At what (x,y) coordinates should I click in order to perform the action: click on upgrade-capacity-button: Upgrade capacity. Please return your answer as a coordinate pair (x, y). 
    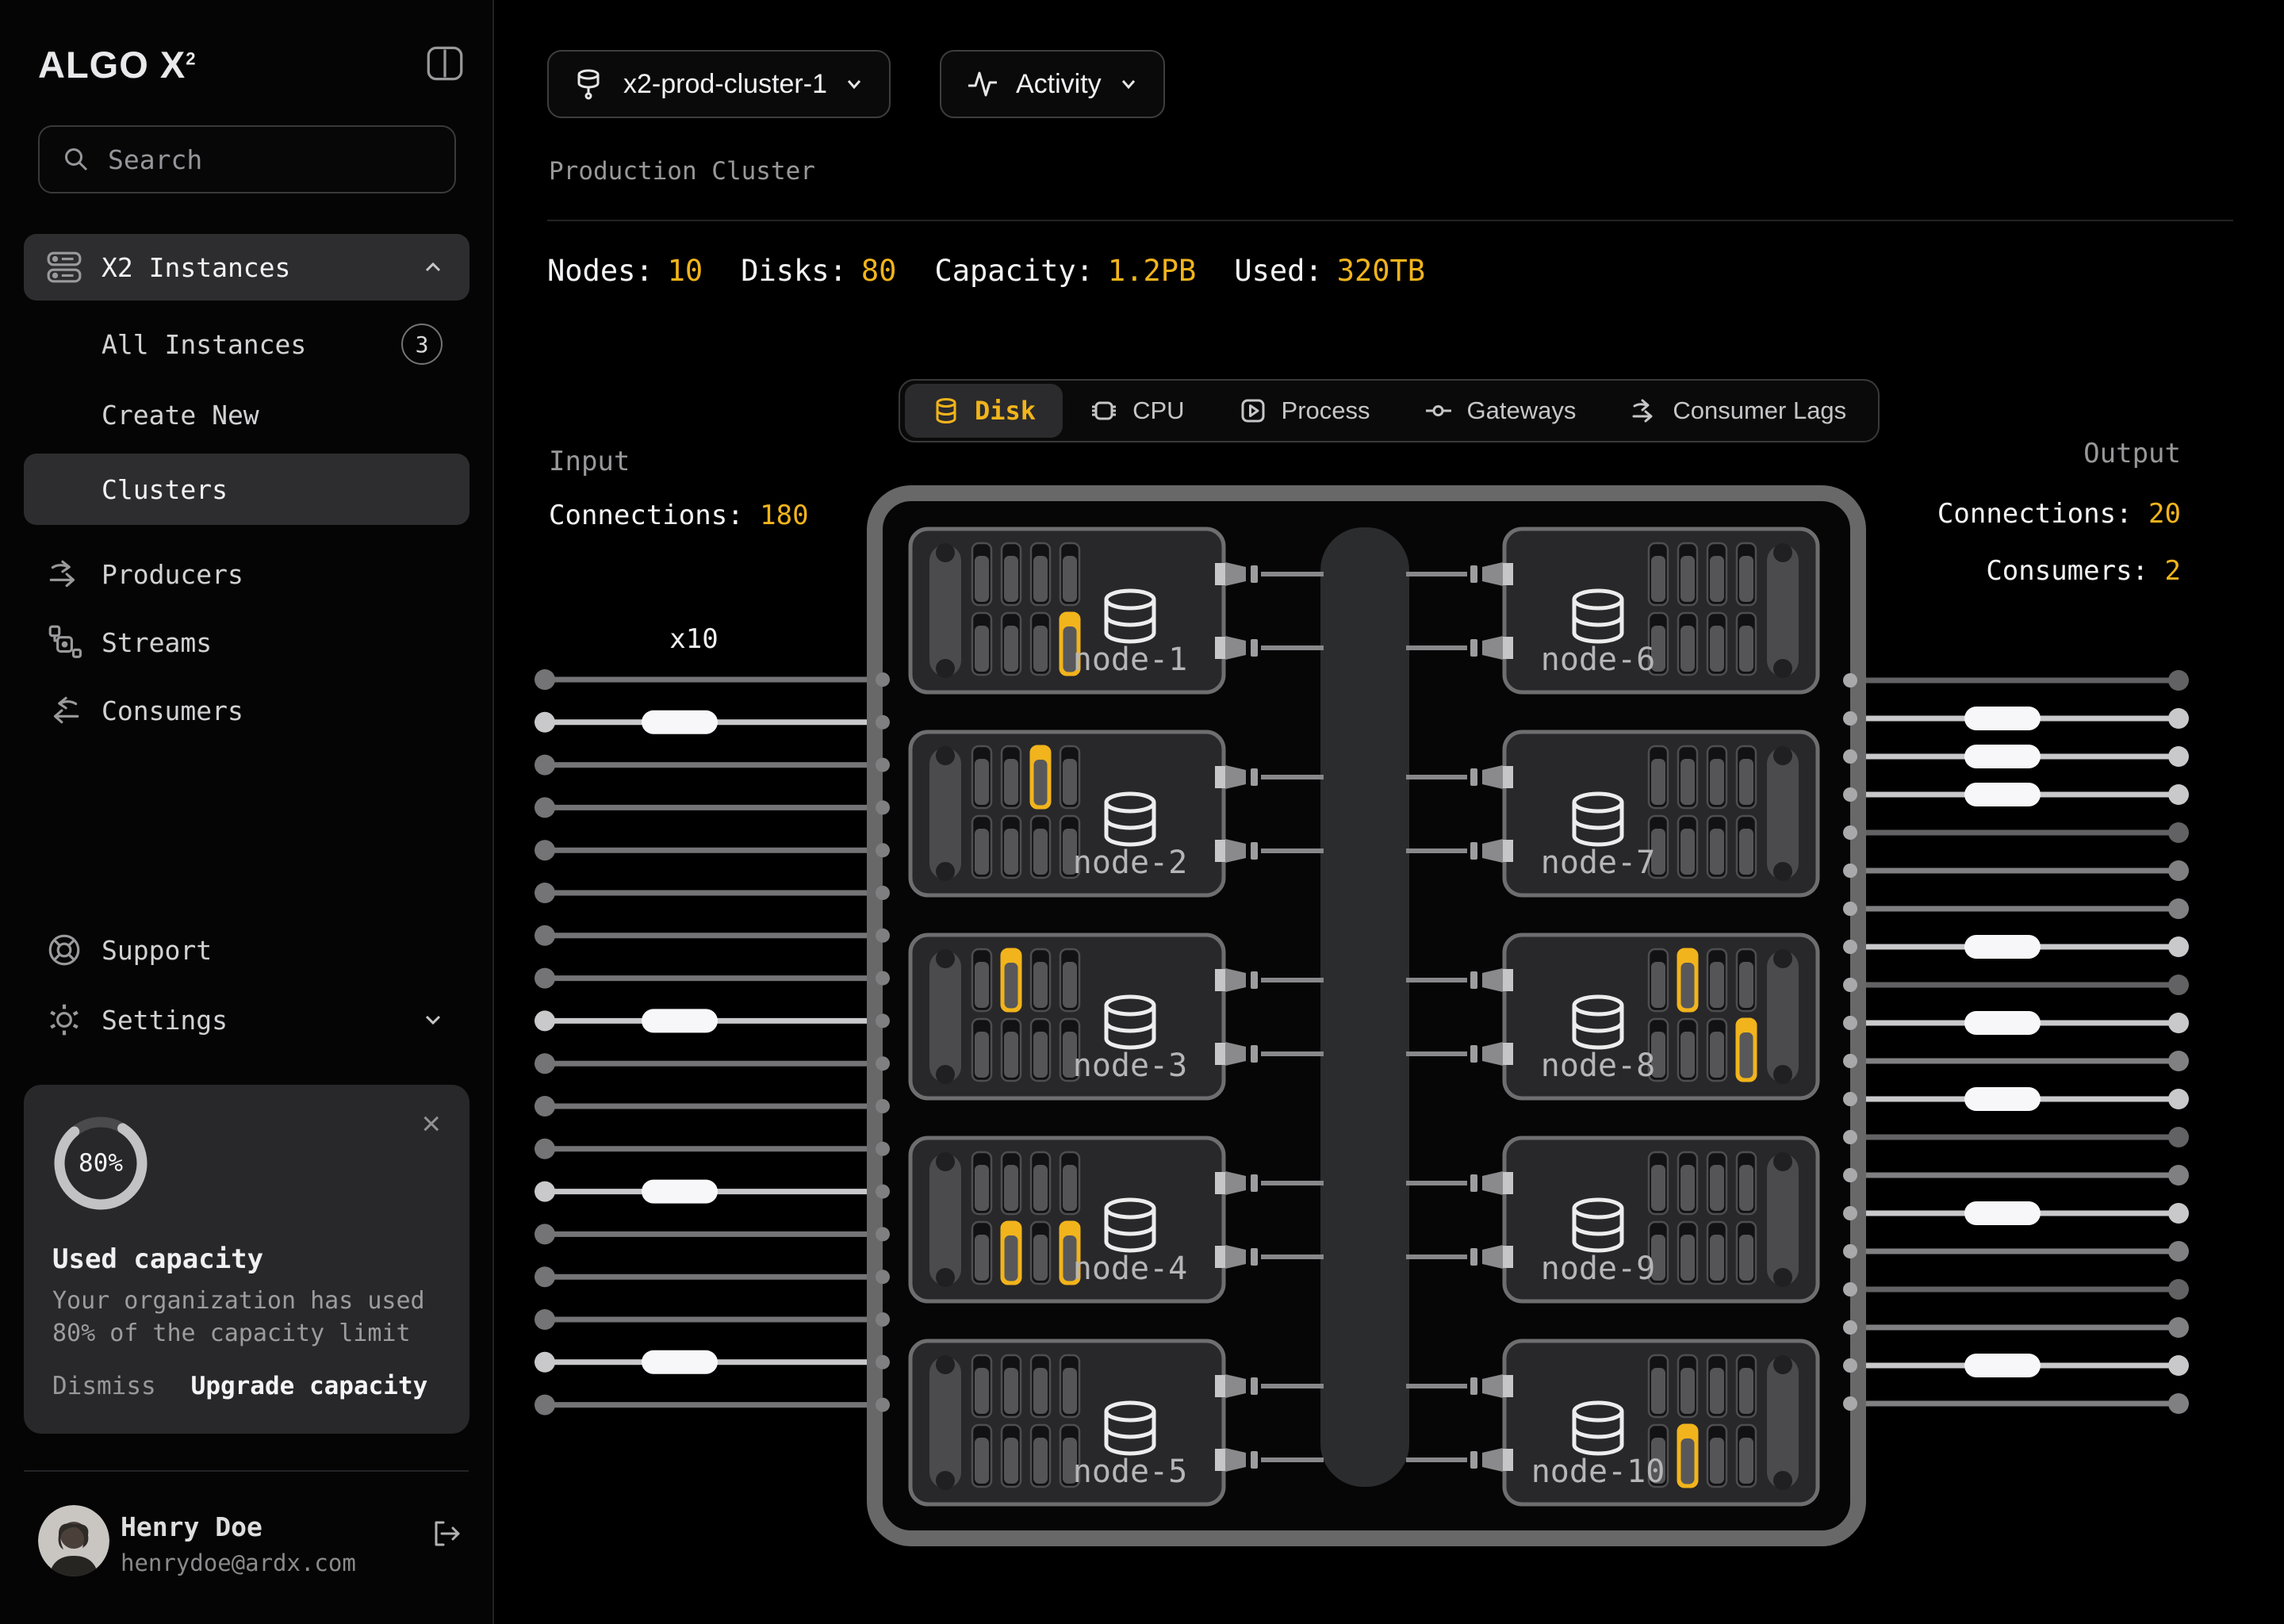
    Looking at the image, I should click on (309, 1386).